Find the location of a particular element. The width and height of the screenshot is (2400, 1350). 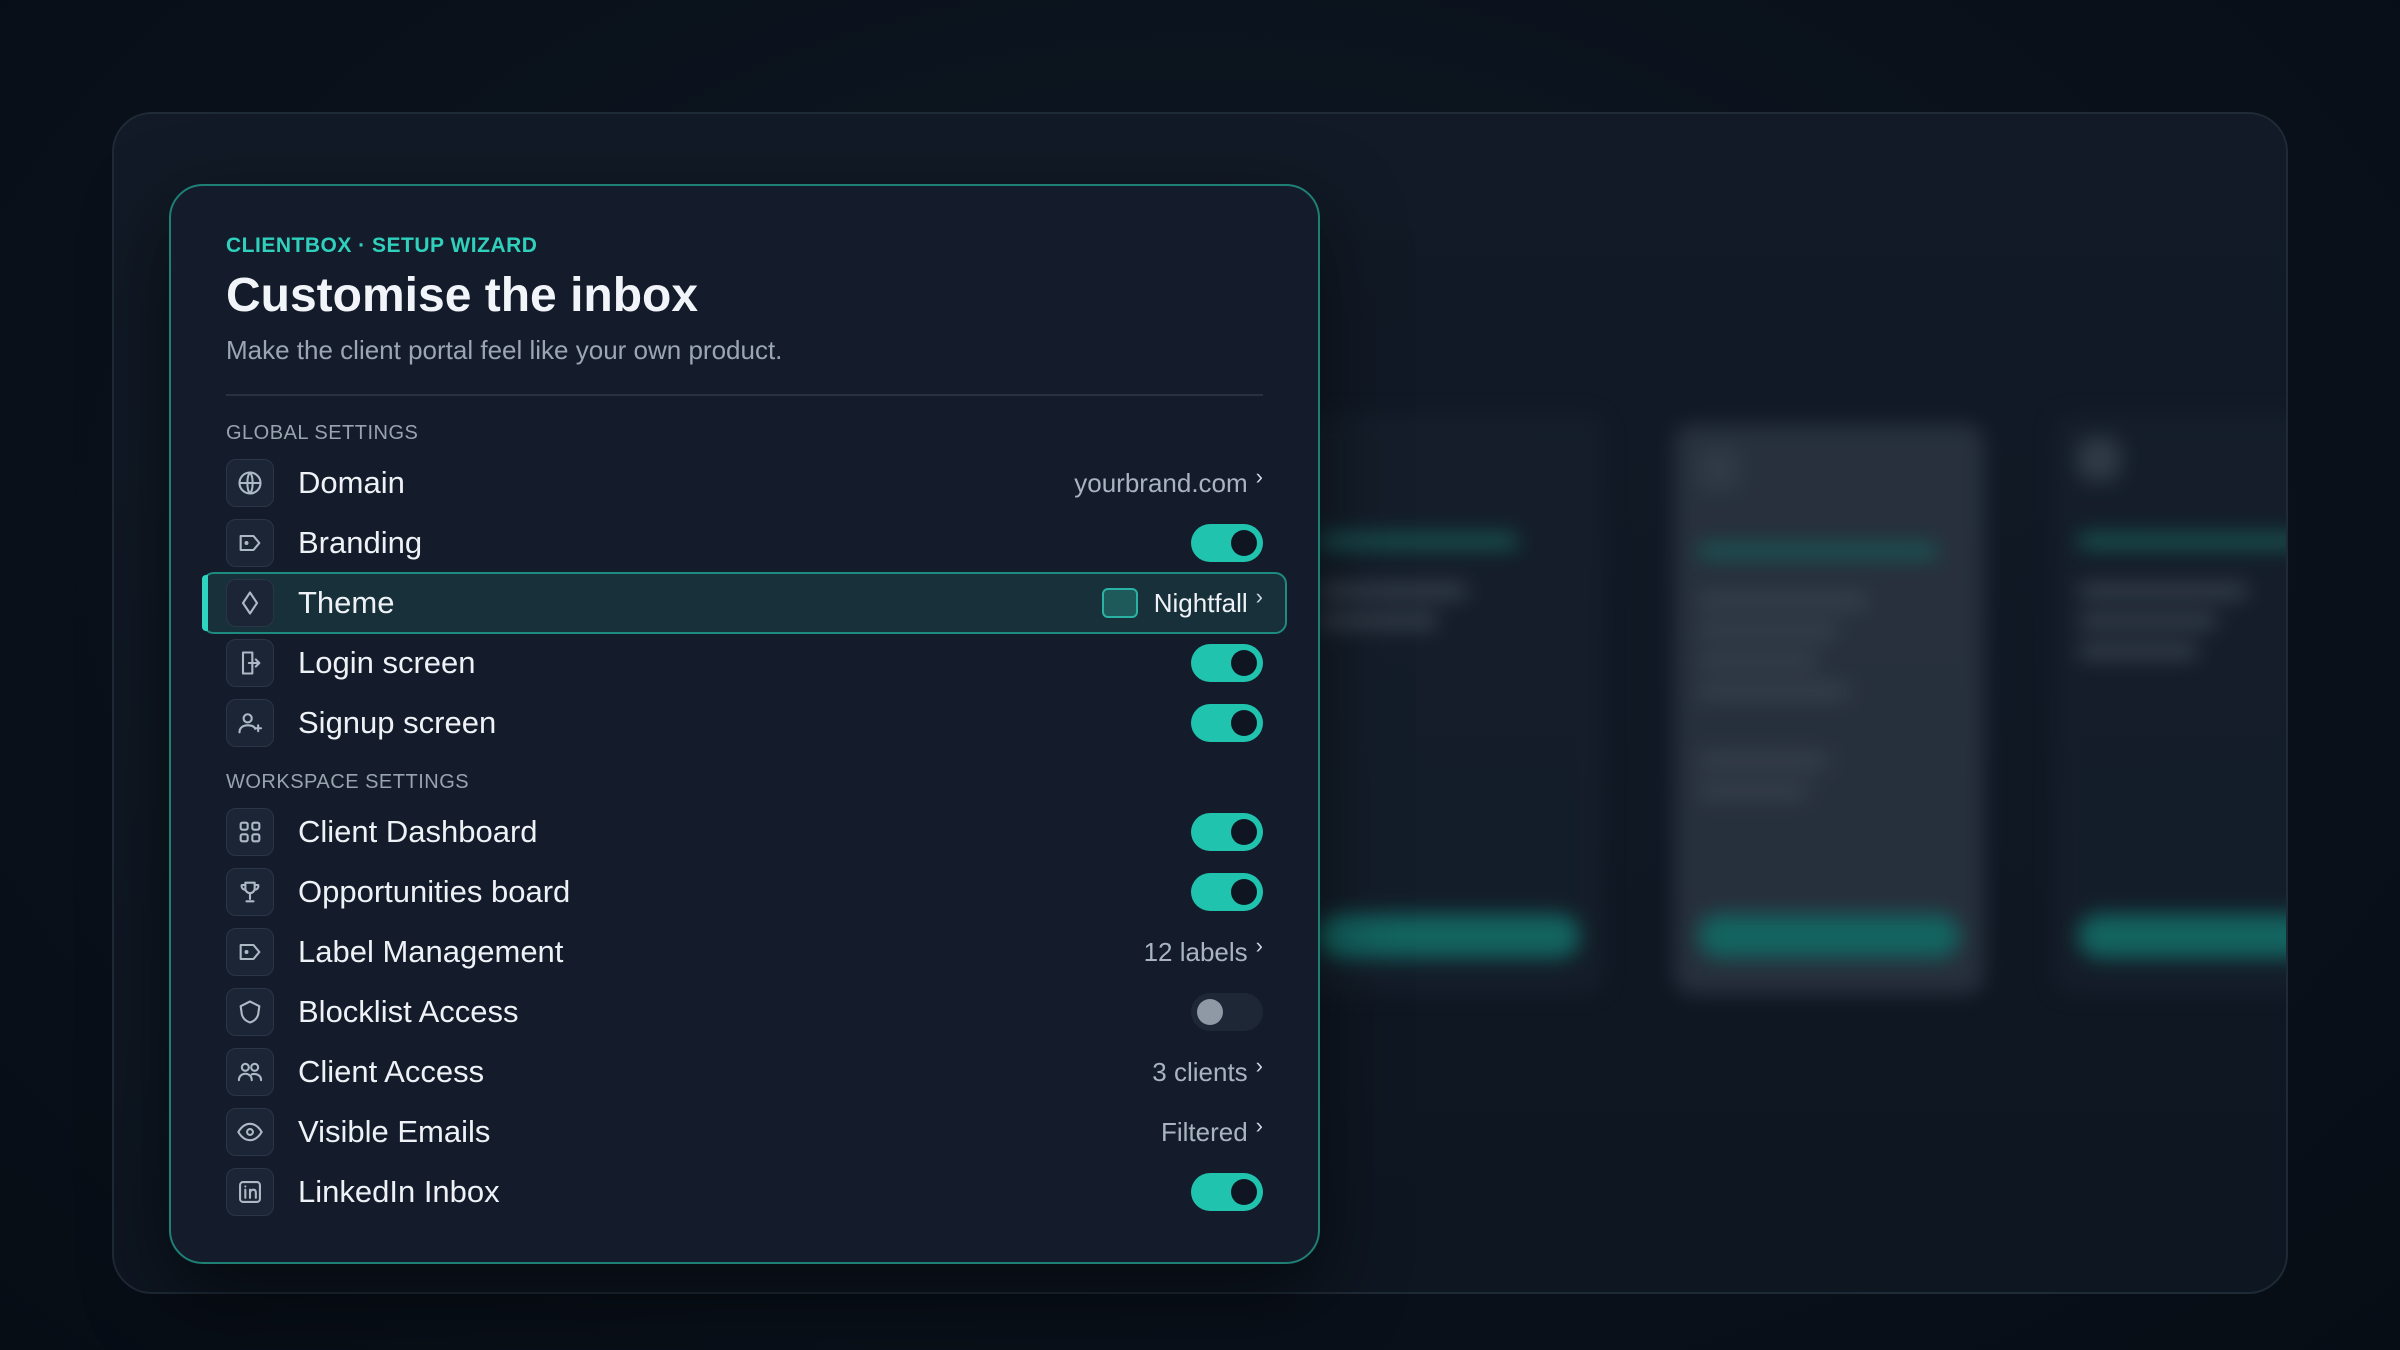

shield-icon is located at coordinates (250, 1012).